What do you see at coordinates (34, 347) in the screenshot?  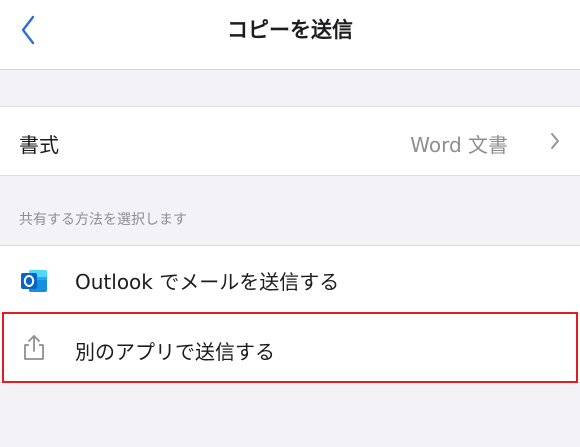 I see `share-icon` at bounding box center [34, 347].